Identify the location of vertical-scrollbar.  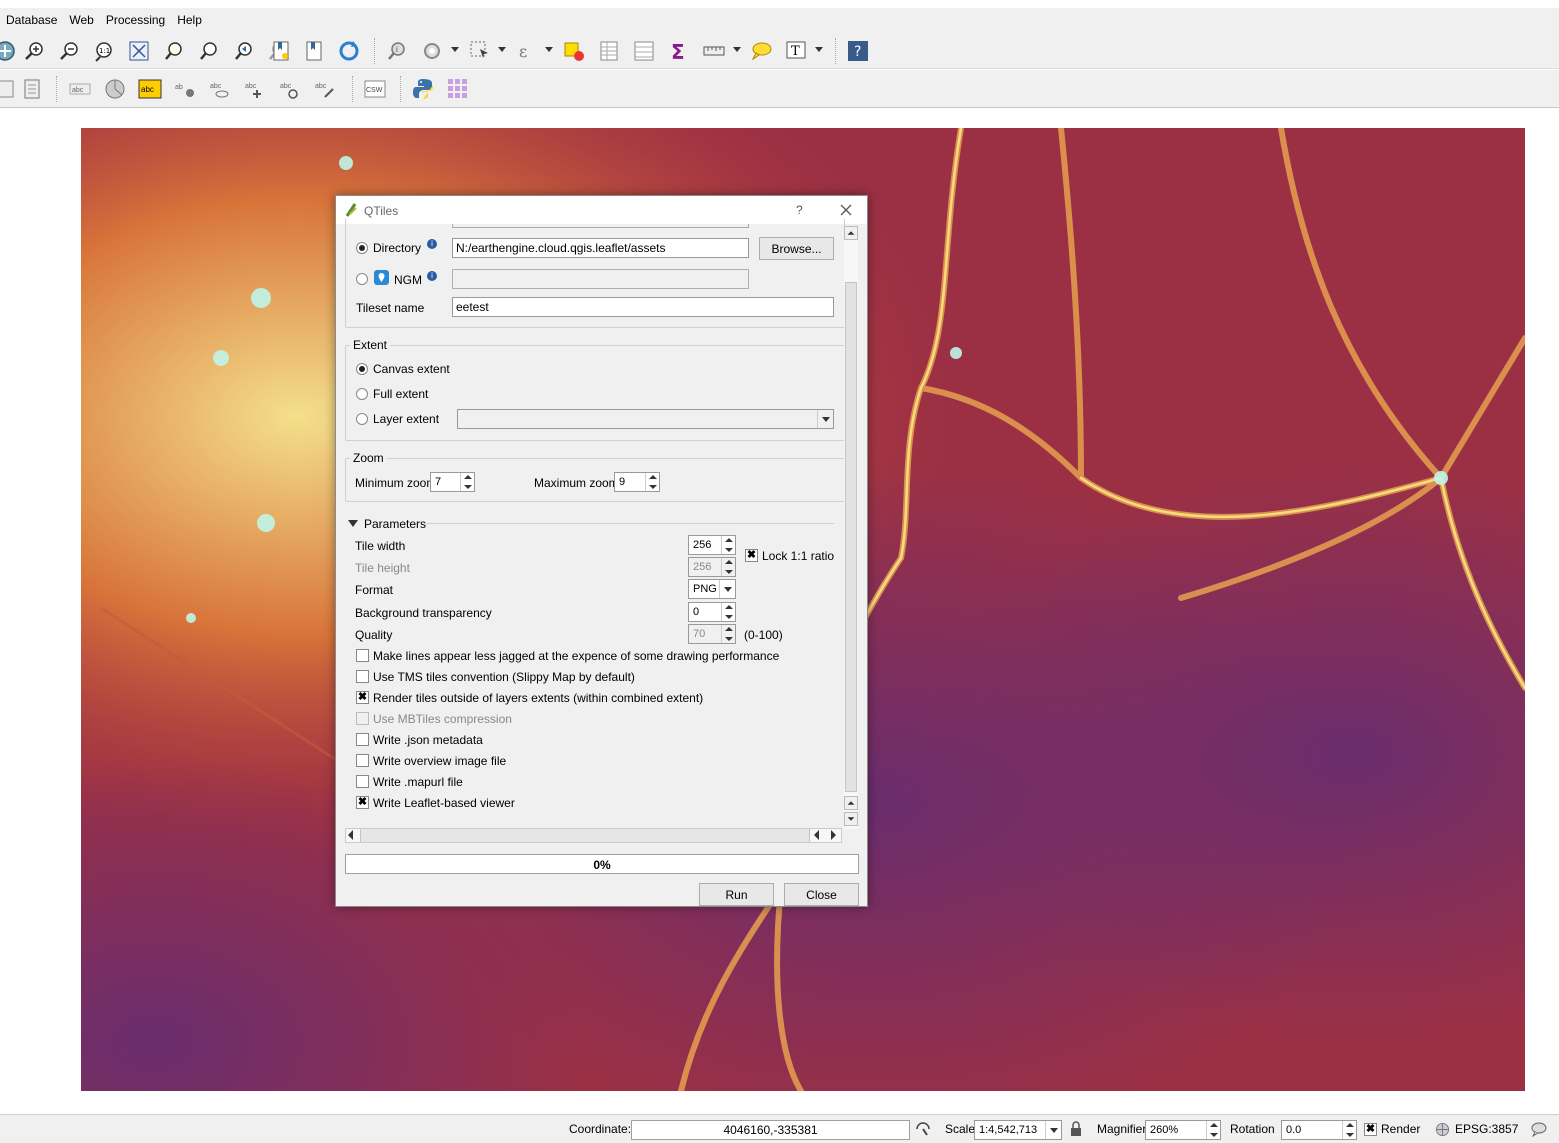
(851, 527).